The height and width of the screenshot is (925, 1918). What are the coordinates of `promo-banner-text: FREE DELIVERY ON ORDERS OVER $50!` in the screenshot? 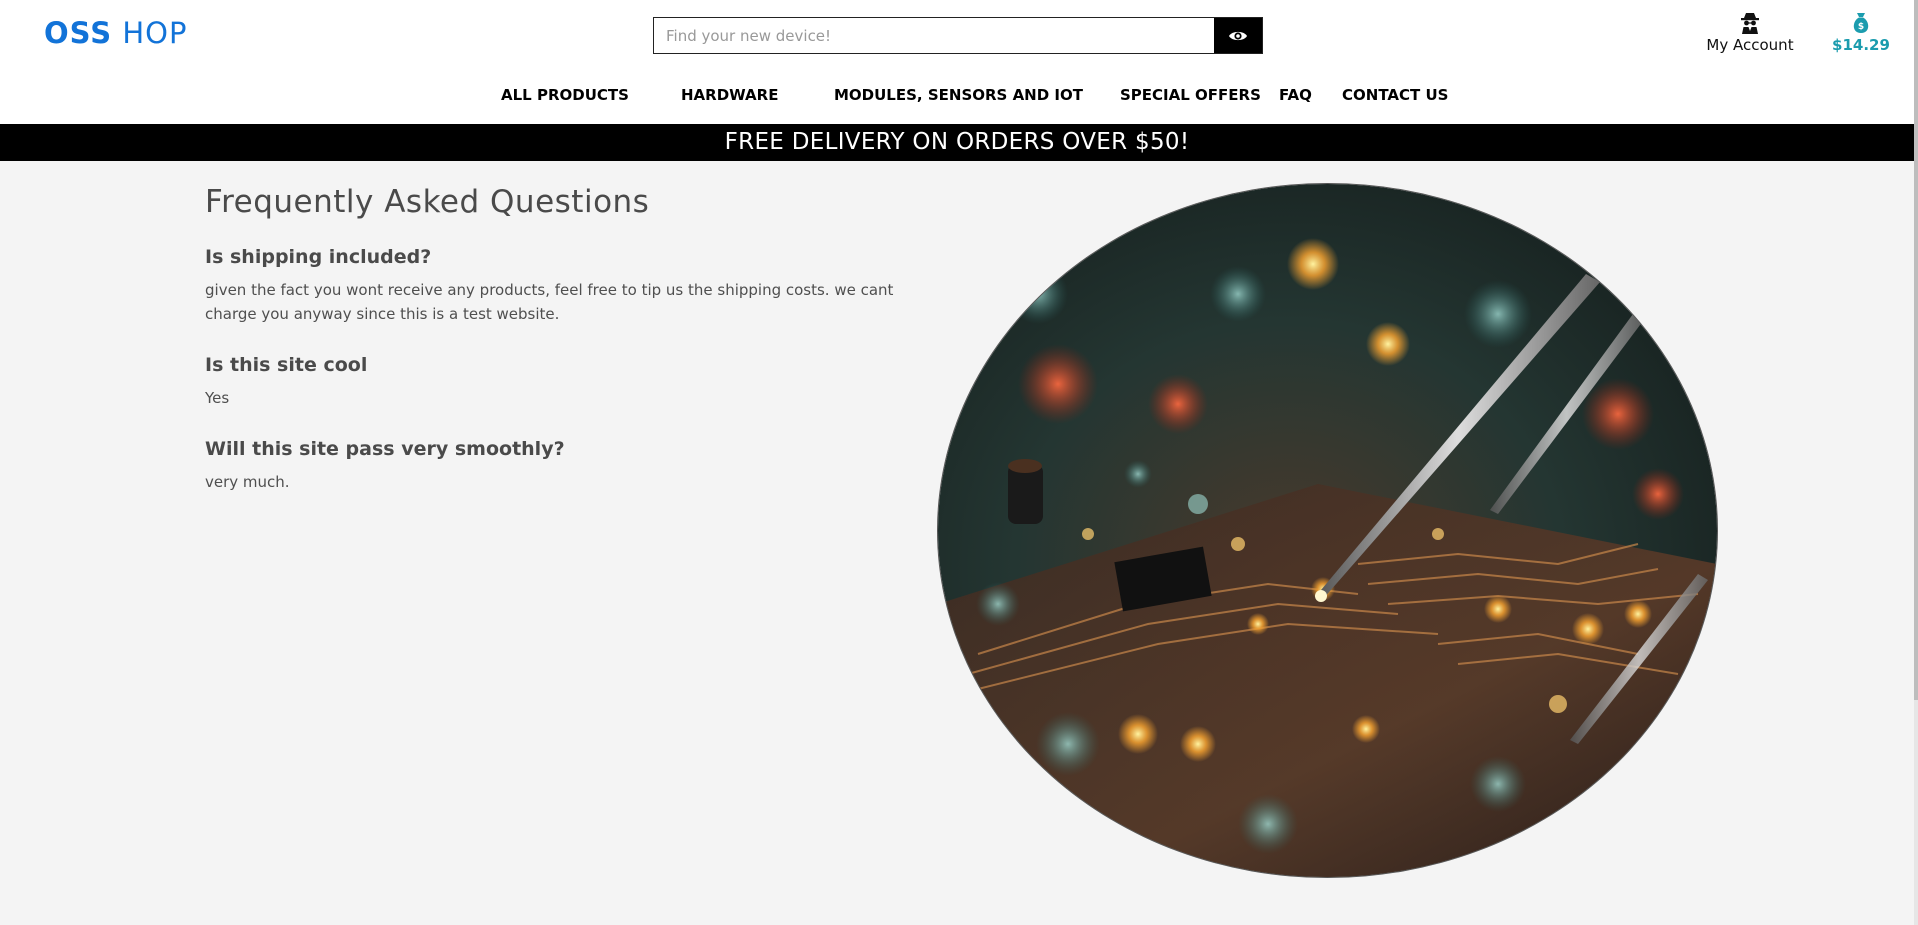 It's located at (957, 142).